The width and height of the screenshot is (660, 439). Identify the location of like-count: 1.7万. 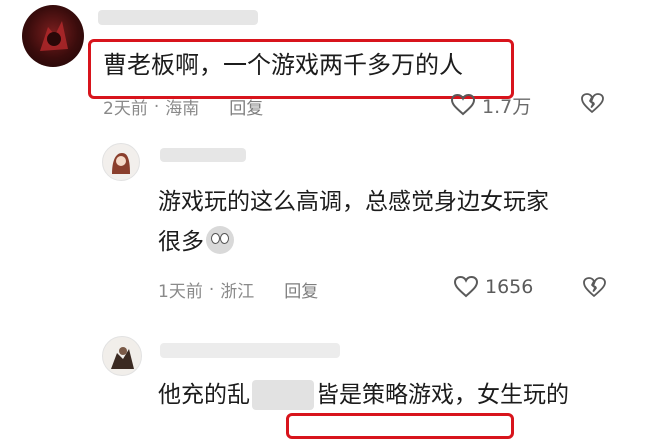
(507, 106).